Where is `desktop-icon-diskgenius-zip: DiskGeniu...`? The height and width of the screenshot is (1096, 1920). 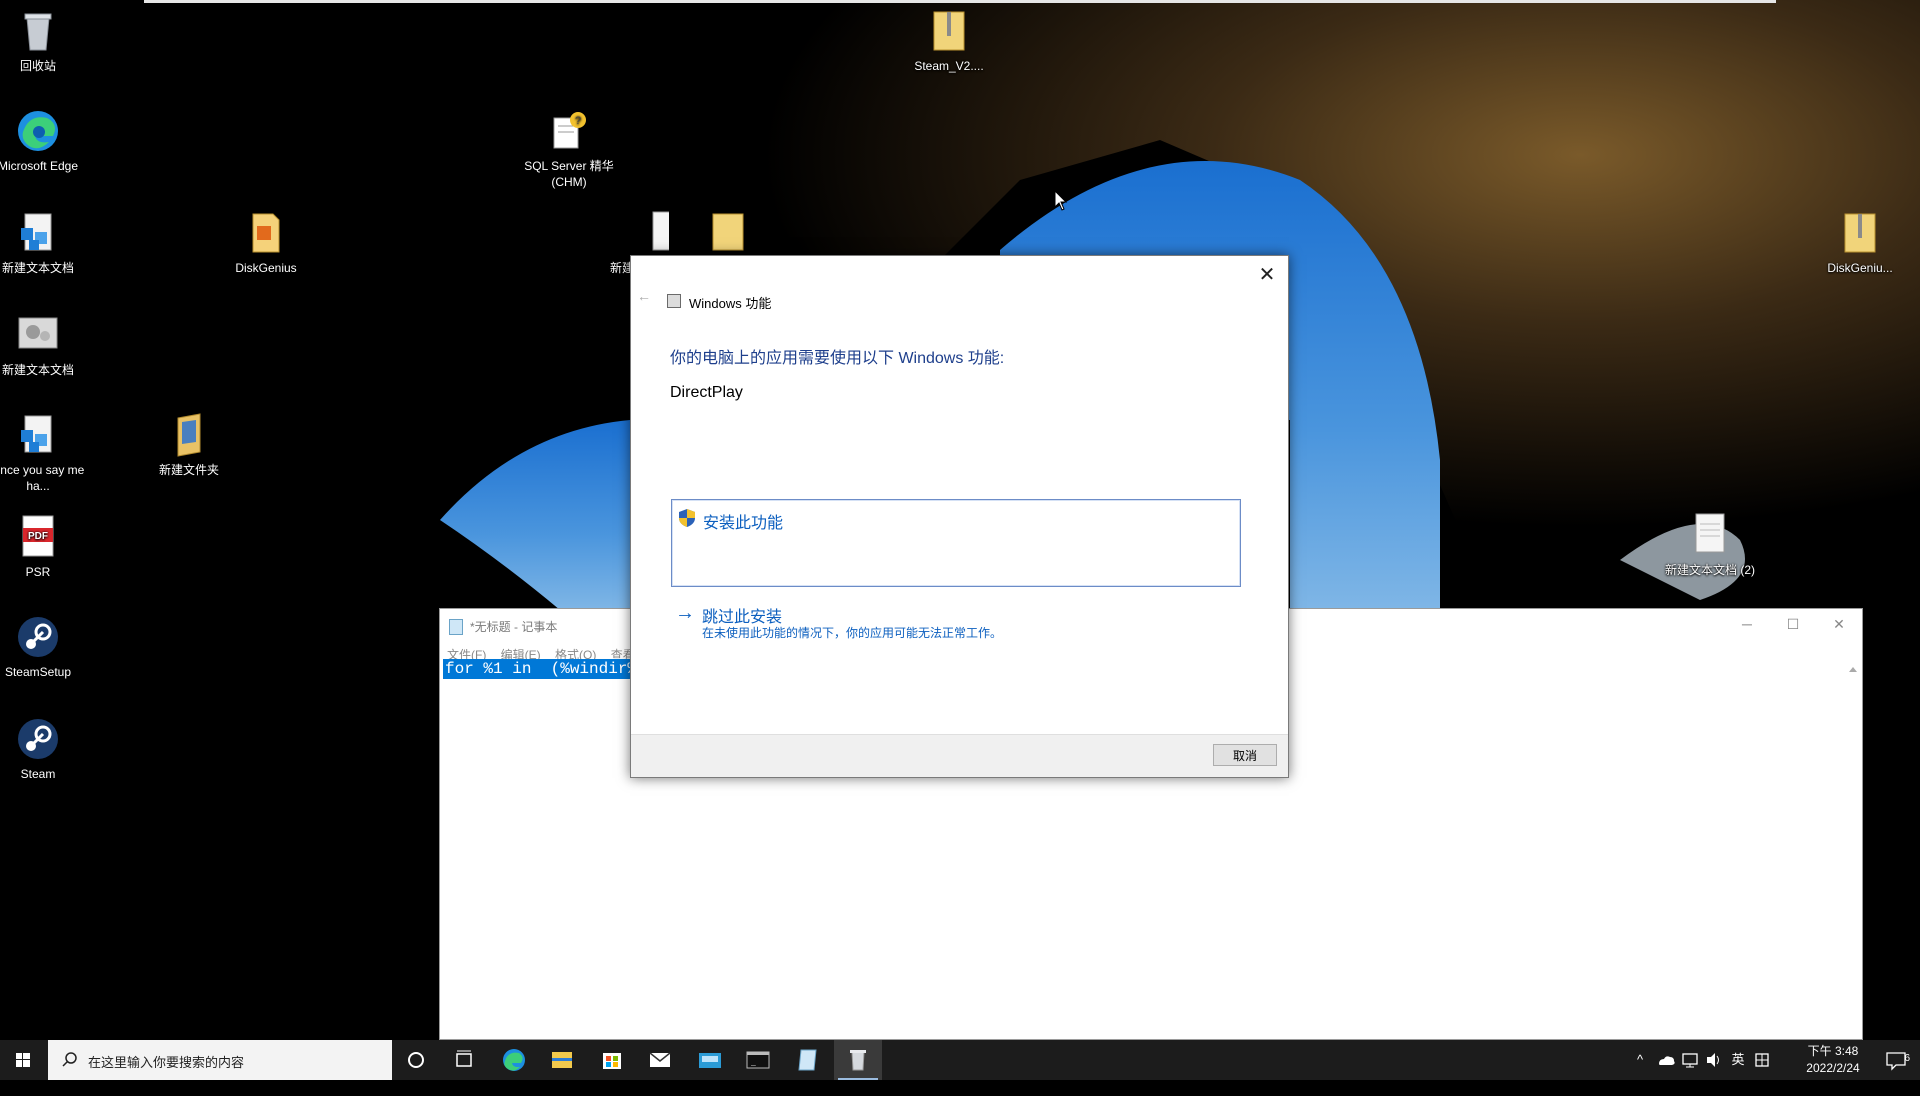 desktop-icon-diskgenius-zip: DiskGeniu... is located at coordinates (1860, 243).